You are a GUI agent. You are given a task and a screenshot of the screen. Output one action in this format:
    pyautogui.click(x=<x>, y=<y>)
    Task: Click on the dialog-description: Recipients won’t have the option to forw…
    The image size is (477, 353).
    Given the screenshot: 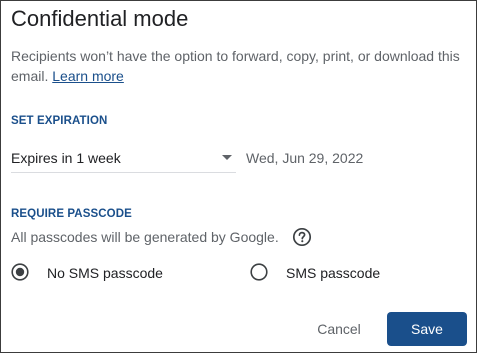 What is the action you would take?
    pyautogui.click(x=236, y=66)
    